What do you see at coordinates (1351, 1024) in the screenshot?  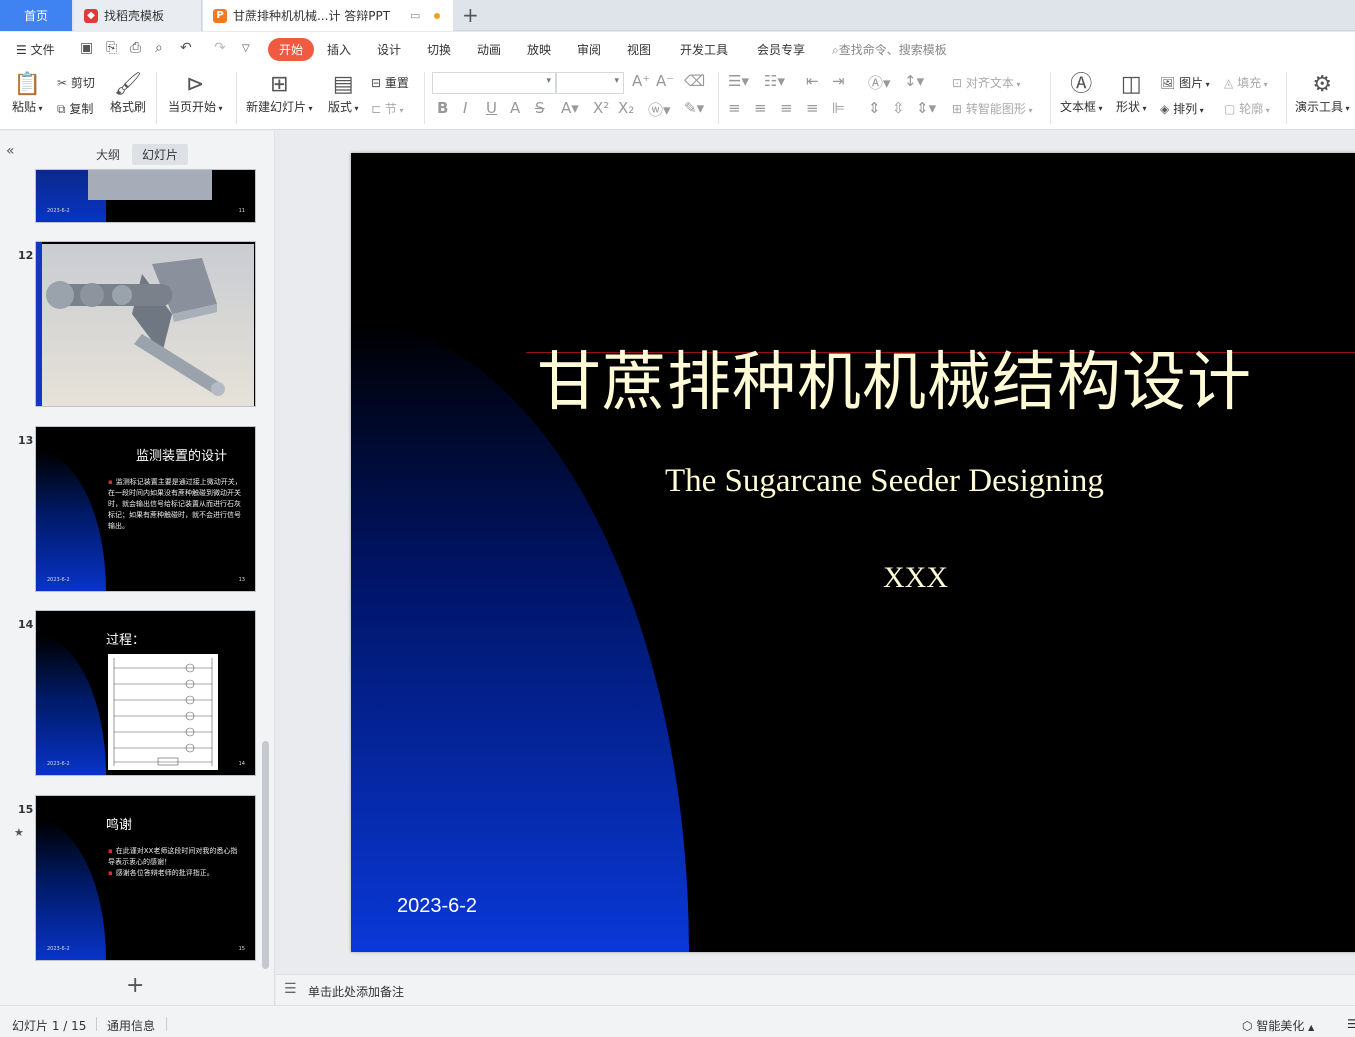 I see `notes-toggle-icon: ☰` at bounding box center [1351, 1024].